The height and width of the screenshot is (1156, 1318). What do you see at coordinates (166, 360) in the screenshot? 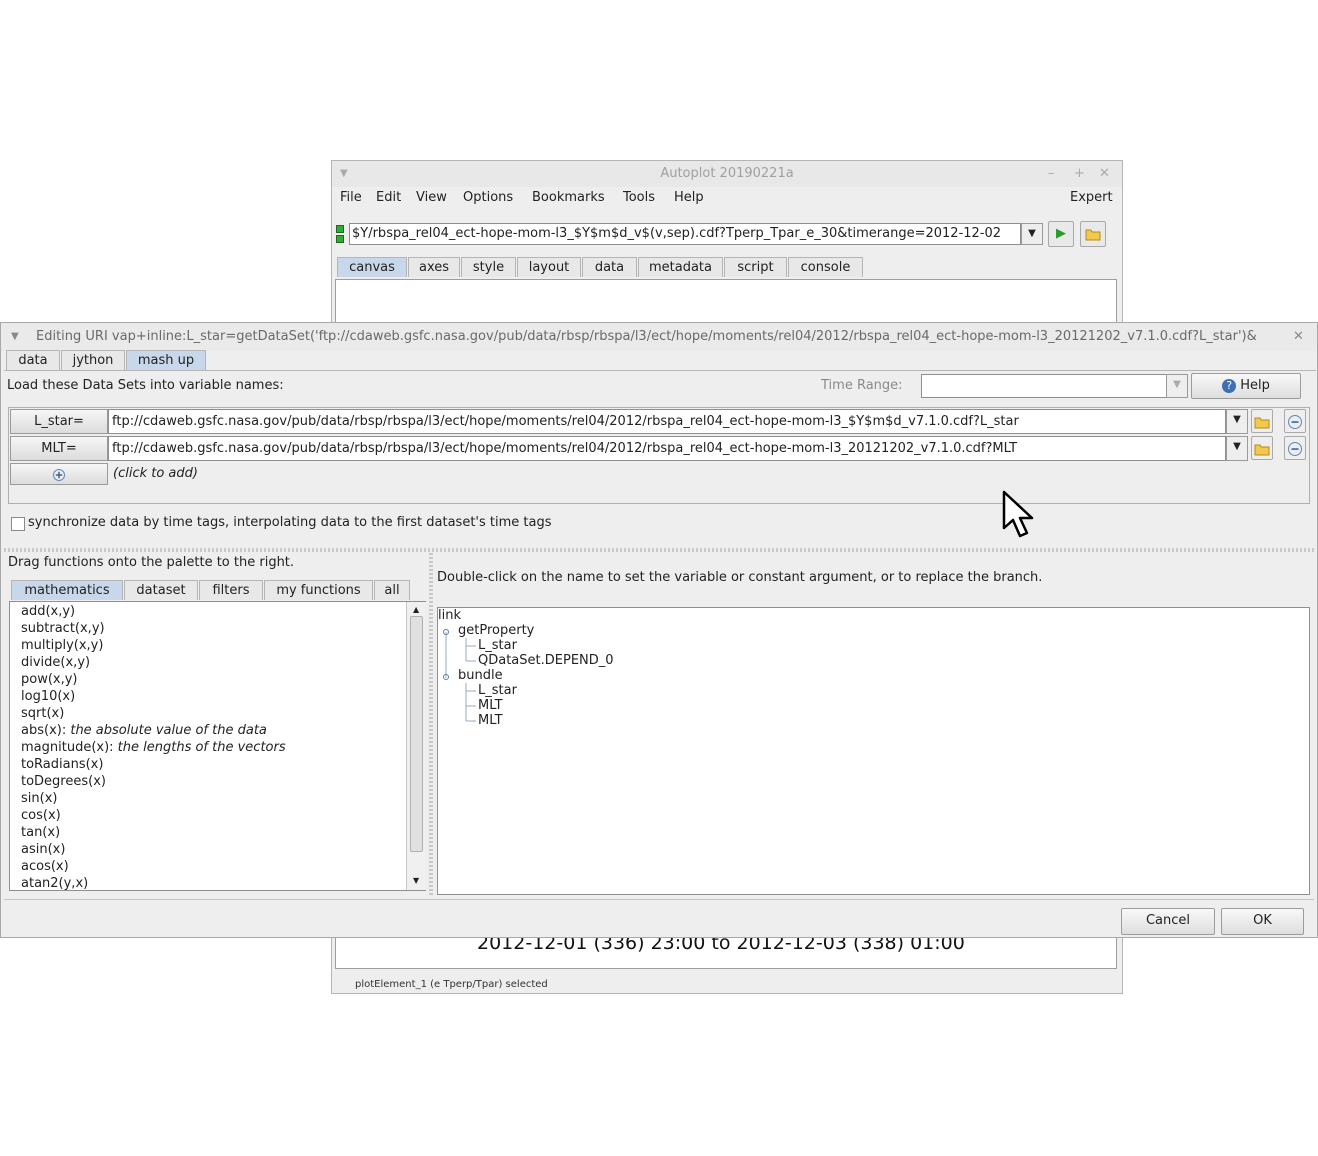
I see `tab-mash-up: mash up` at bounding box center [166, 360].